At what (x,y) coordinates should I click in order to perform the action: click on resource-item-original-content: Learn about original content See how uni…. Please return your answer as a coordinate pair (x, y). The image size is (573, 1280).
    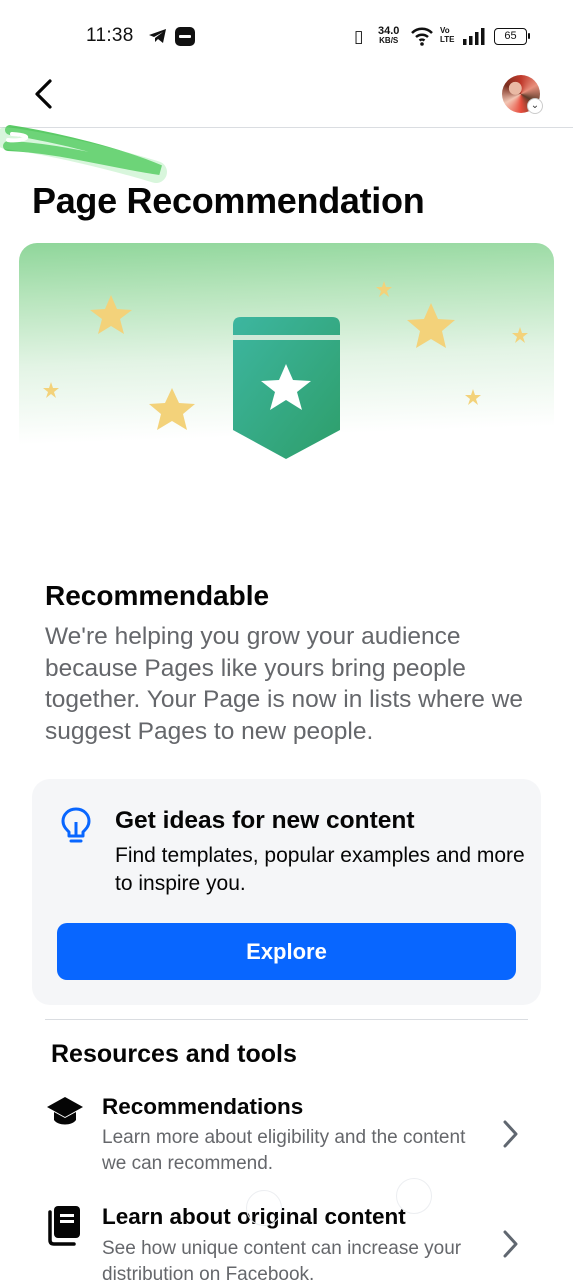
    Looking at the image, I should click on (286, 1241).